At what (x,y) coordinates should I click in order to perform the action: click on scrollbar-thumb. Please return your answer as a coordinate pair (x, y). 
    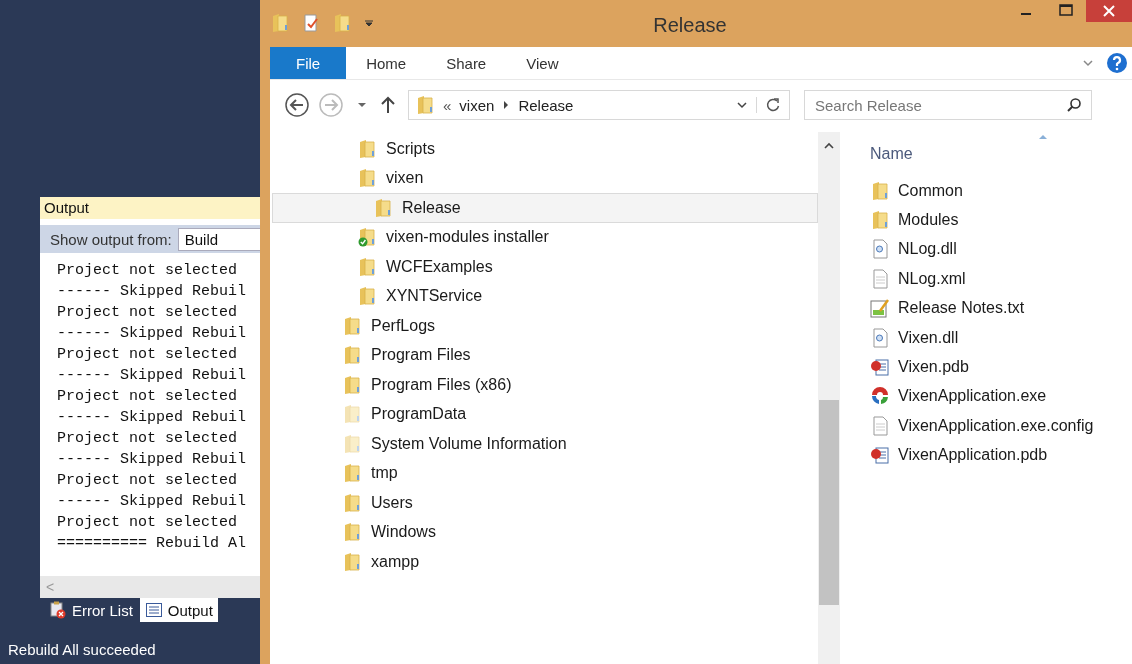
    Looking at the image, I should click on (829, 502).